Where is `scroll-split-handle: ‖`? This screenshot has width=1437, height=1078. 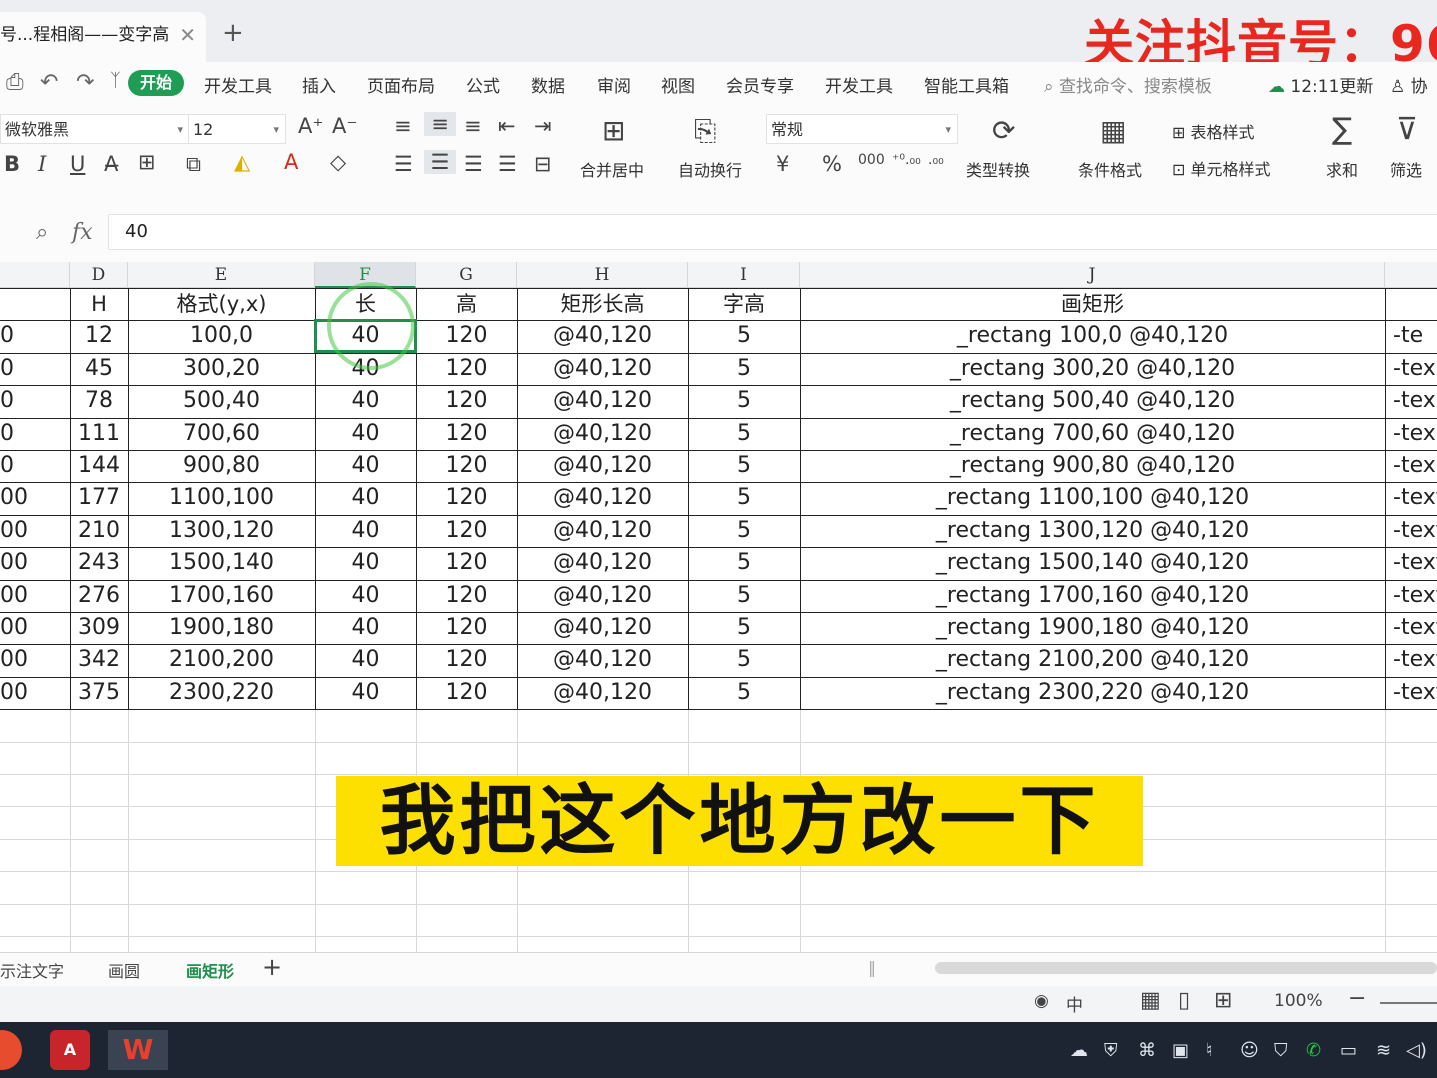
scroll-split-handle: ‖ is located at coordinates (872, 967).